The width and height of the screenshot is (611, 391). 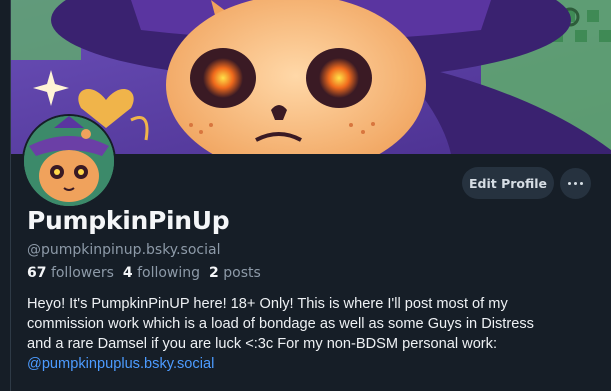 What do you see at coordinates (169, 273) in the screenshot?
I see `following-label: following` at bounding box center [169, 273].